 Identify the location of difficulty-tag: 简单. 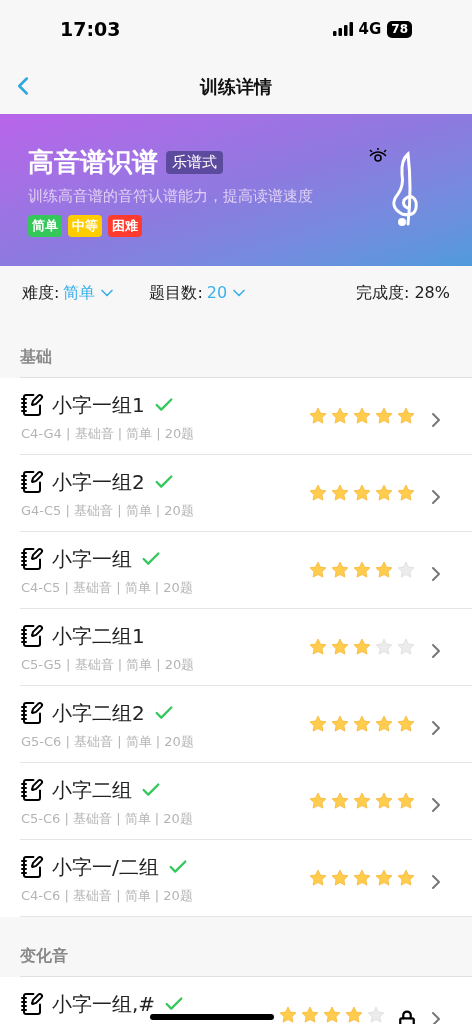
(45, 226).